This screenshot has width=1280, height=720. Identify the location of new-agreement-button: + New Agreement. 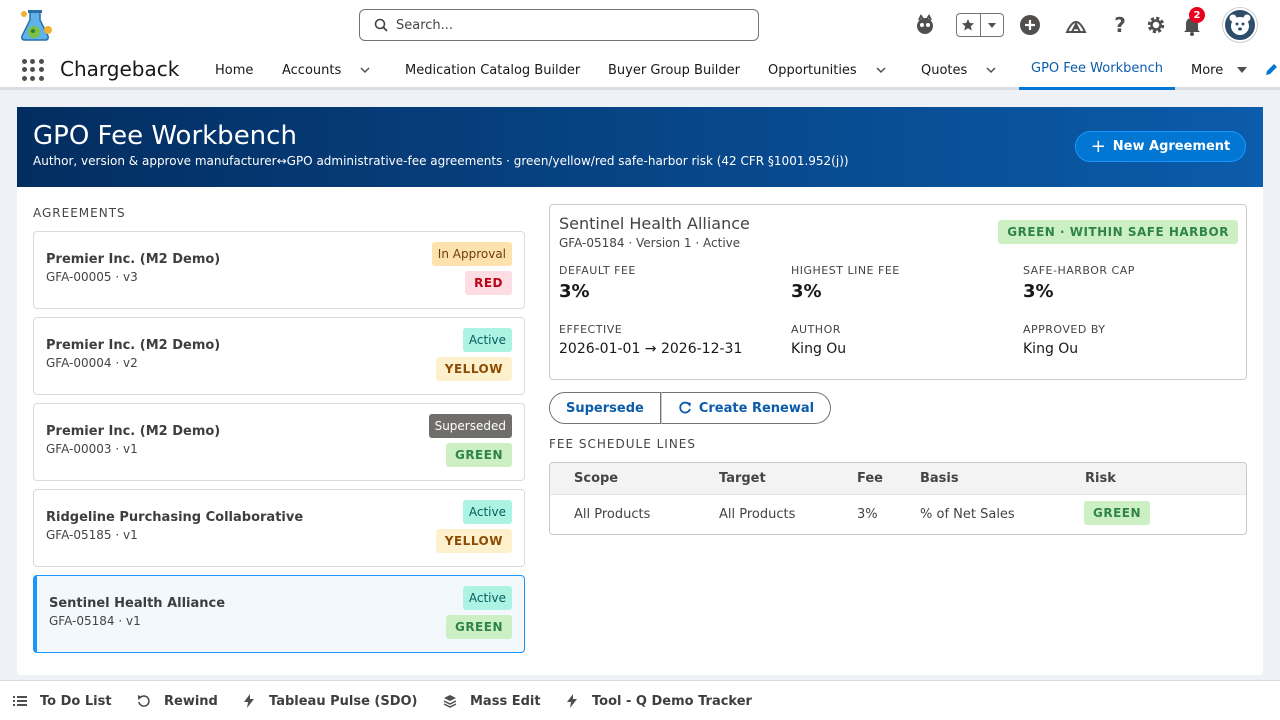
(1160, 146).